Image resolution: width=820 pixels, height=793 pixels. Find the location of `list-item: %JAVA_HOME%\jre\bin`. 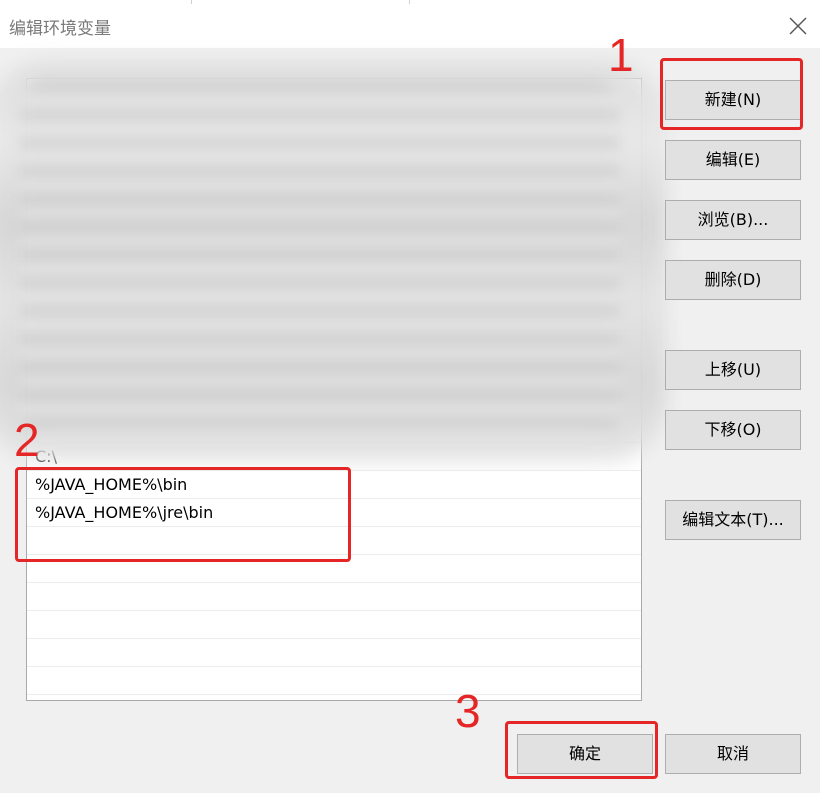

list-item: %JAVA_HOME%\jre\bin is located at coordinates (334, 513).